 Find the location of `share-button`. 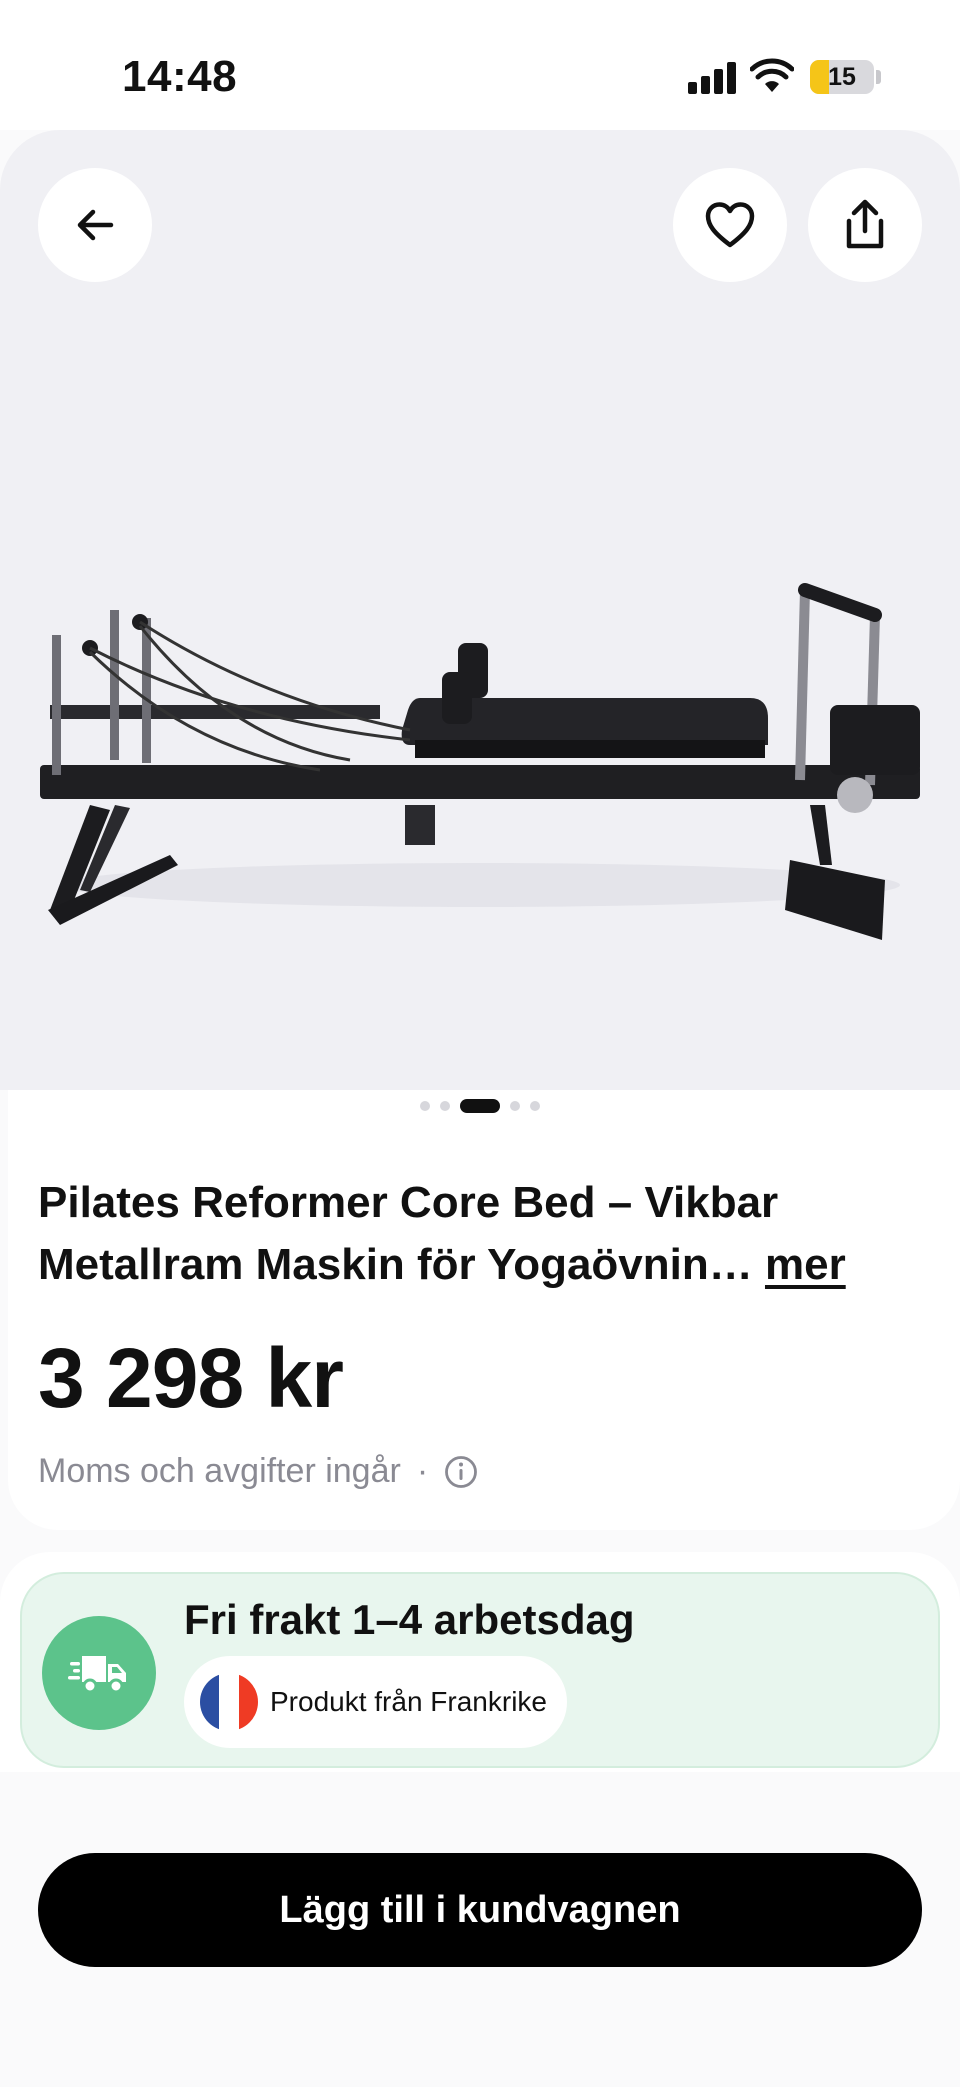

share-button is located at coordinates (865, 225).